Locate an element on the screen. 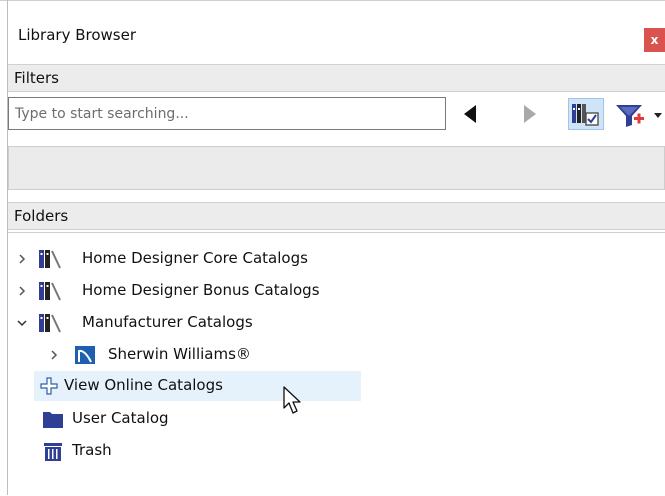 Image resolution: width=665 pixels, height=496 pixels. trash-icon is located at coordinates (53, 452).